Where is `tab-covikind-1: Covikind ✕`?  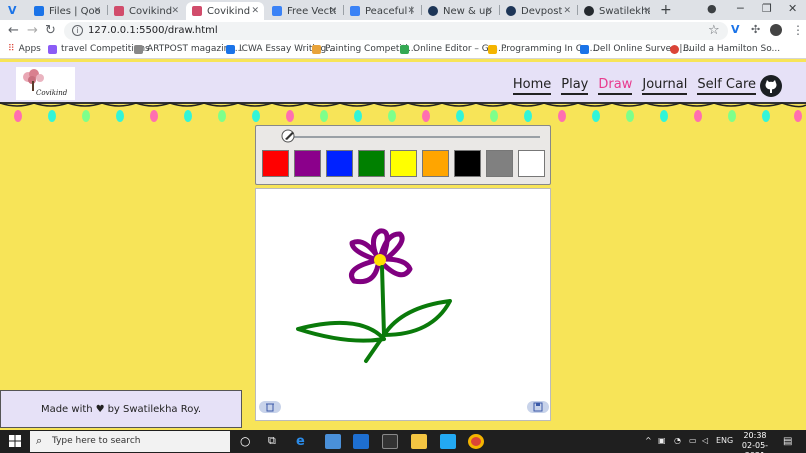
tab-covikind-1: Covikind ✕ is located at coordinates (146, 11).